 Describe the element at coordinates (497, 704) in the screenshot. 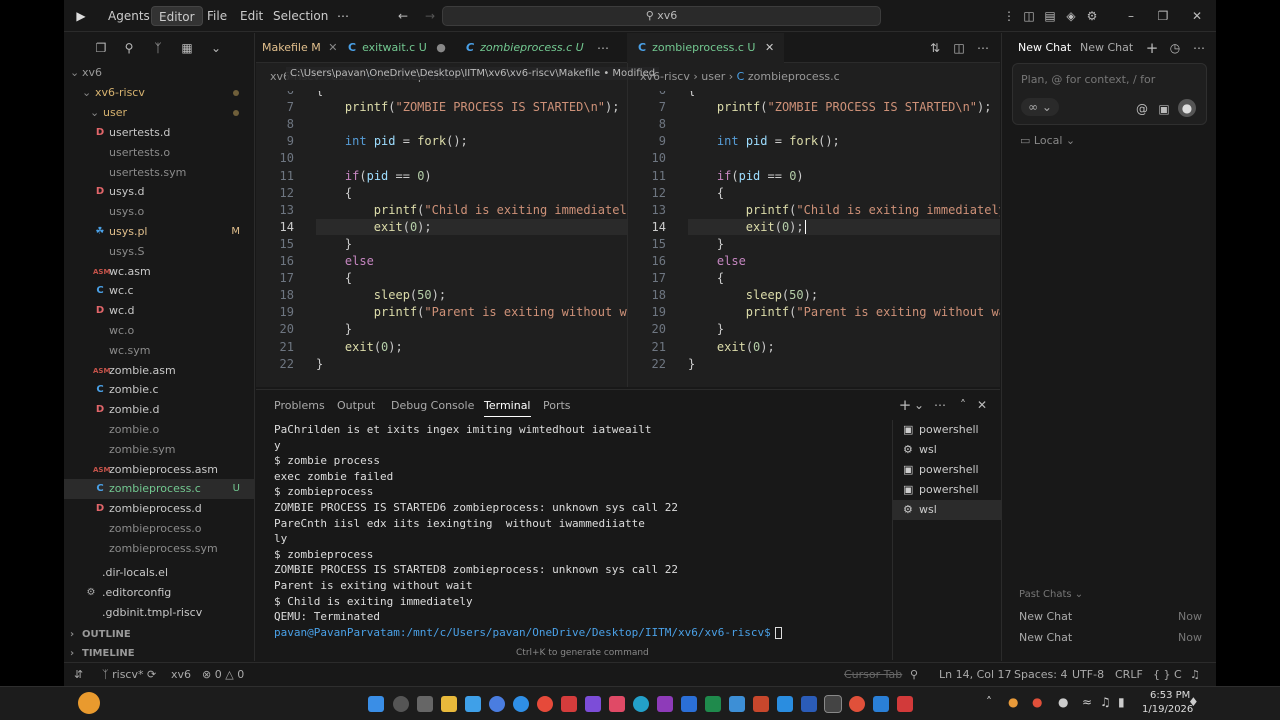

I see `chrome-icon` at that location.